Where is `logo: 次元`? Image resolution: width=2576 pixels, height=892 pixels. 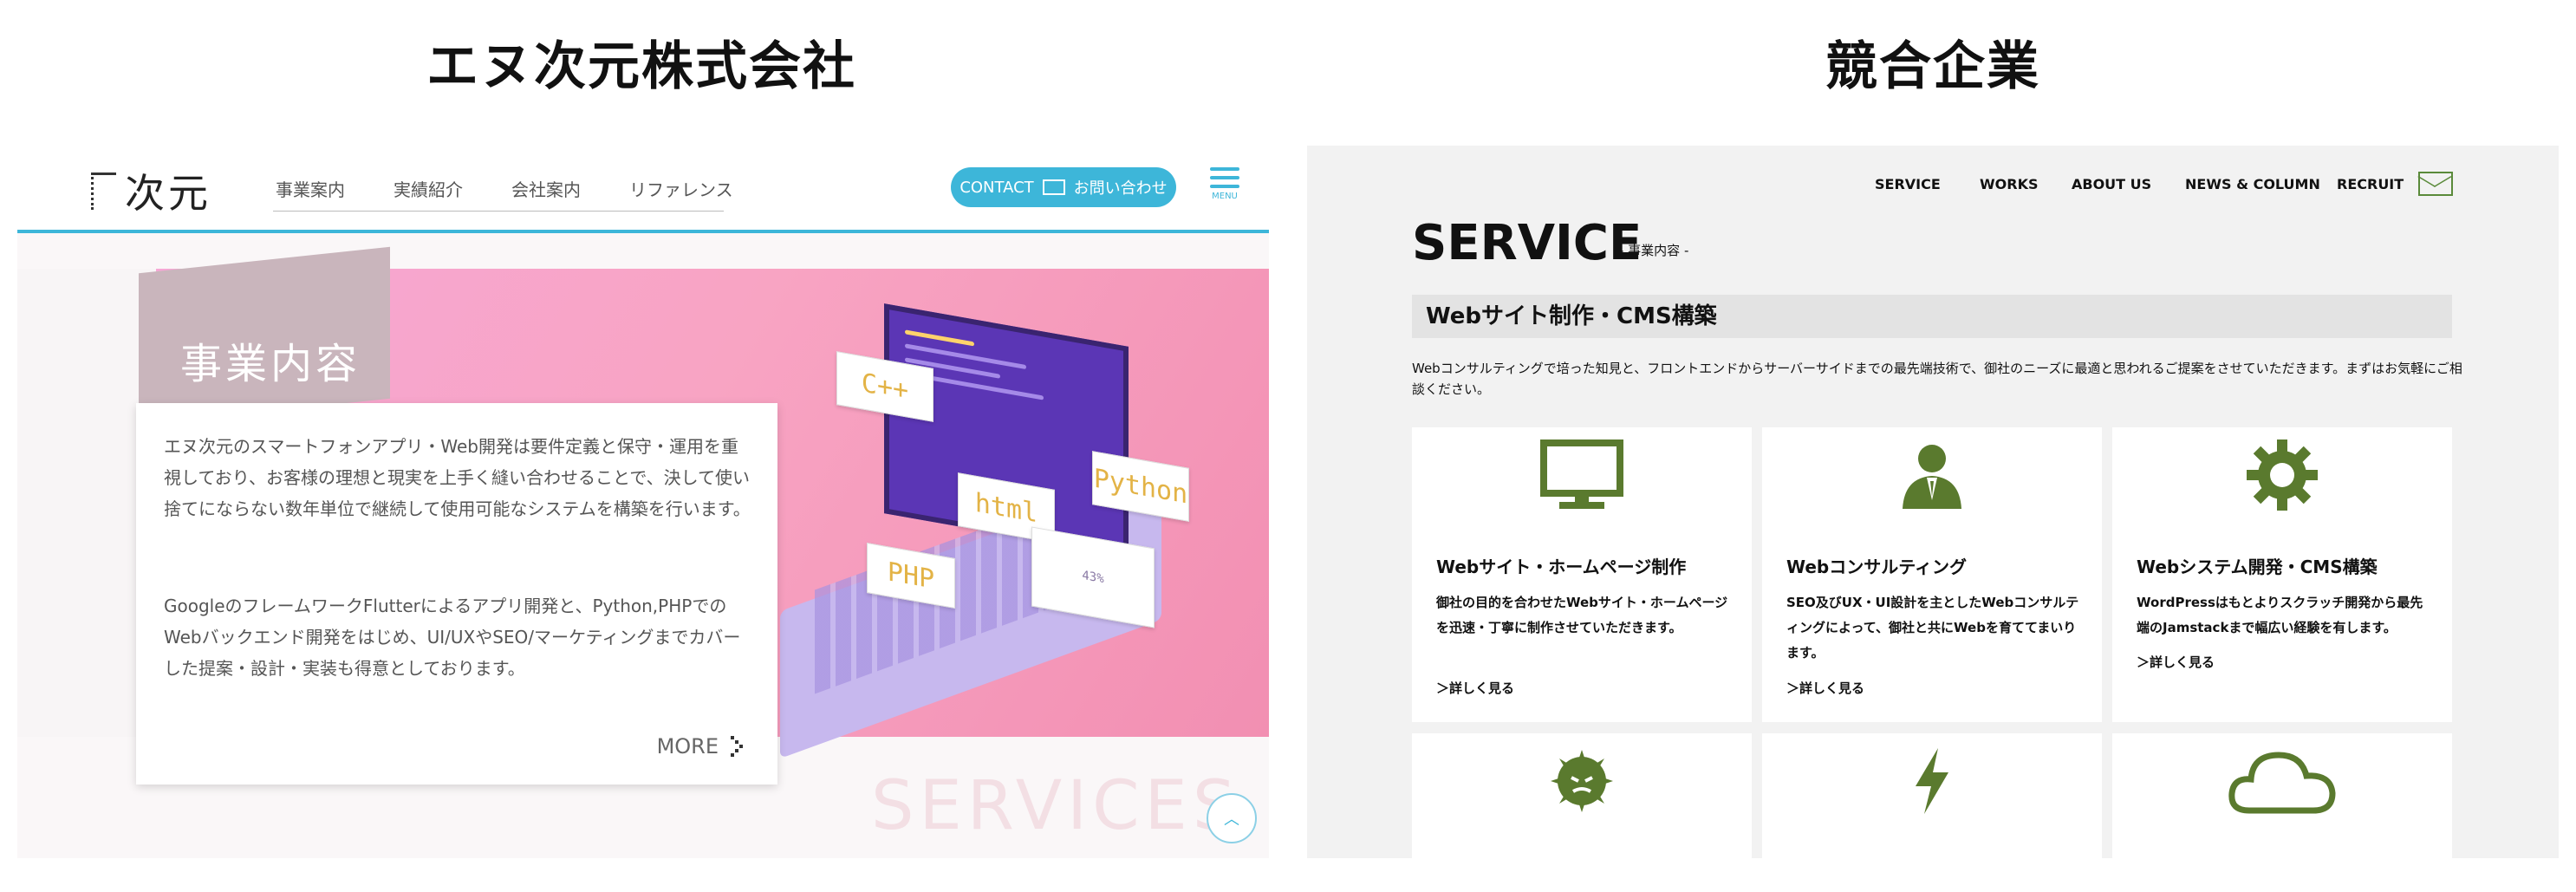 logo: 次元 is located at coordinates (151, 190).